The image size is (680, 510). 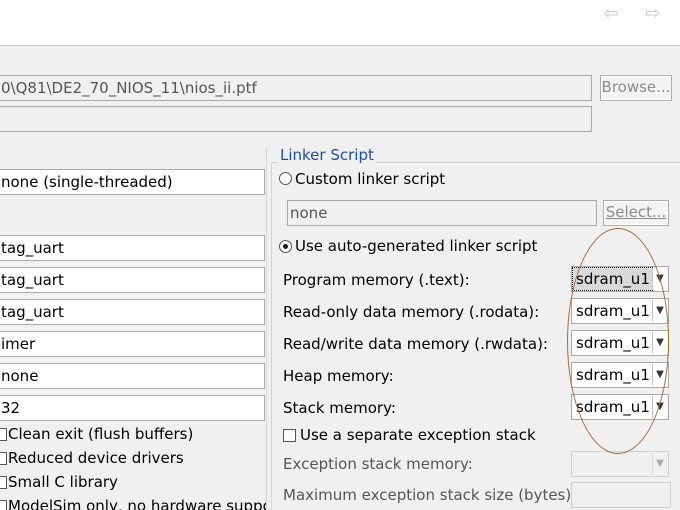 I want to click on small-c-library-label: Small C library, so click(x=63, y=482).